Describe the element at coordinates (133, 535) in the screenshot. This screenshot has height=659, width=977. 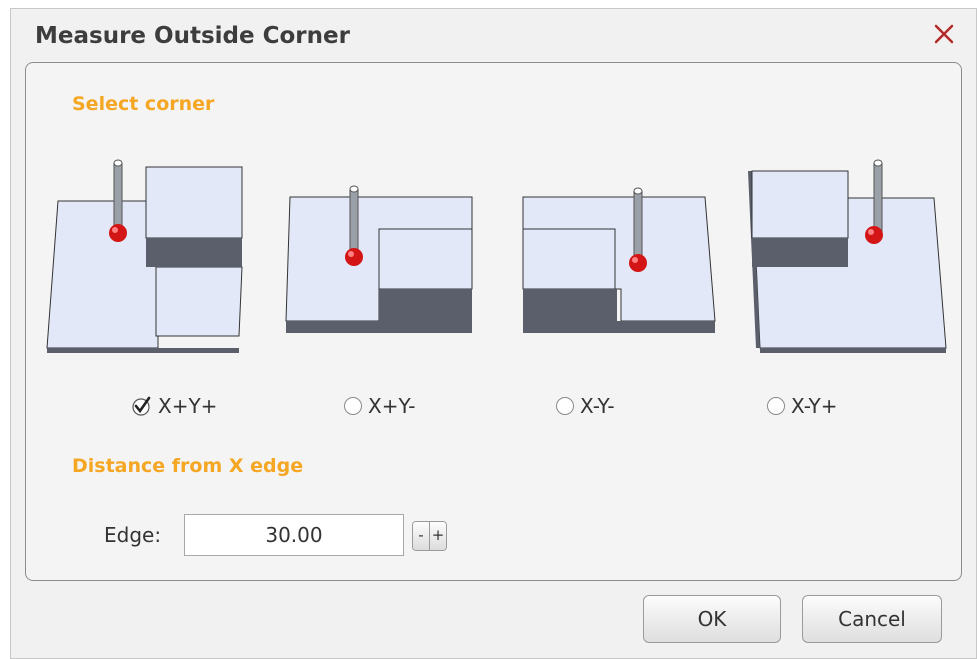
I see `edge-label: Edge:` at that location.